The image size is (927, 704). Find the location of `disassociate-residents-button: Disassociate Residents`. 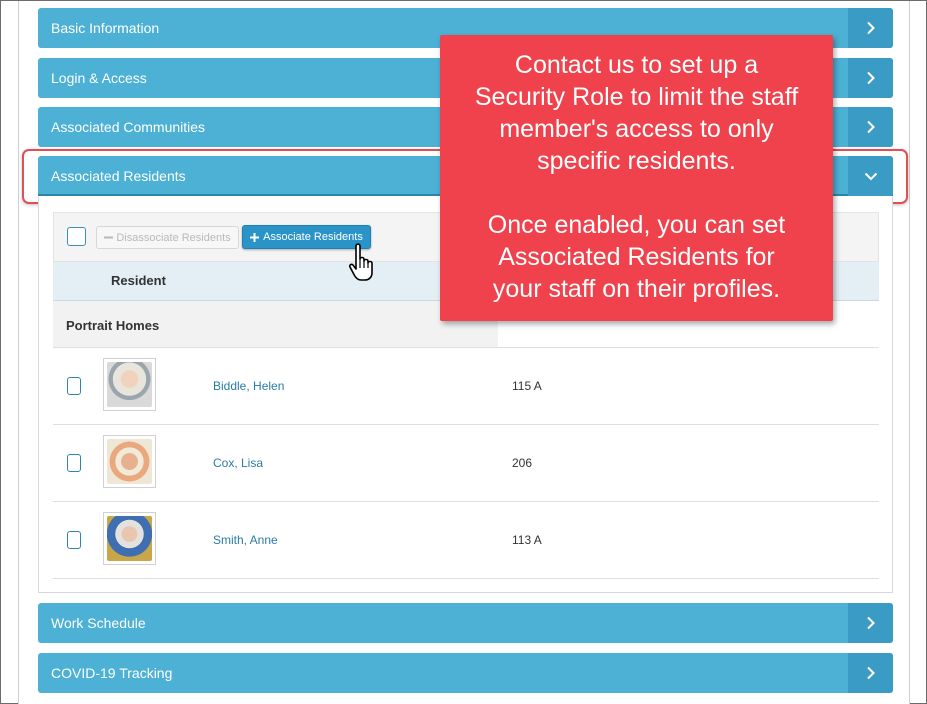

disassociate-residents-button: Disassociate Residents is located at coordinates (167, 237).